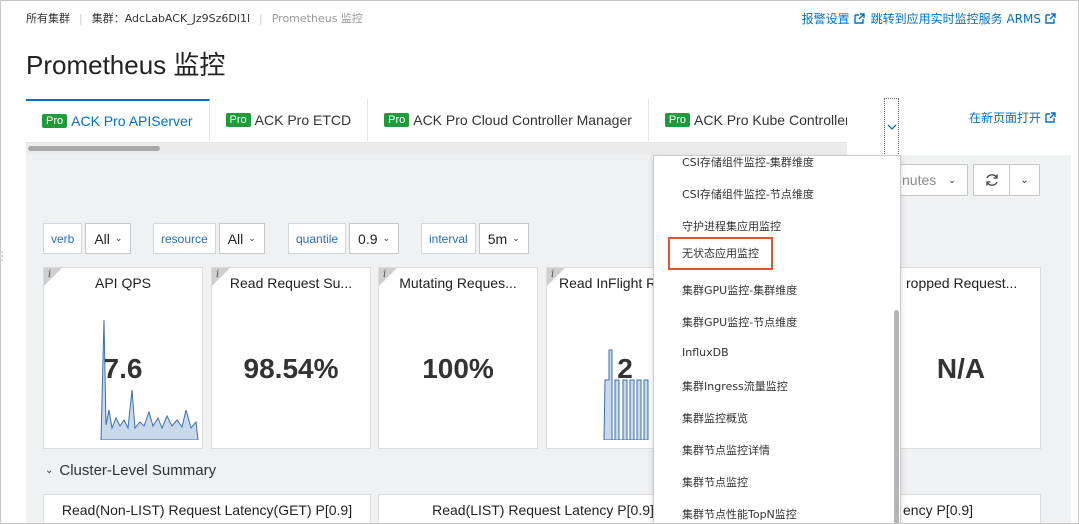 This screenshot has width=1079, height=524. Describe the element at coordinates (955, 19) in the screenshot. I see `arms-link-label: 跳转到应用实时监控服务 ARMS` at that location.